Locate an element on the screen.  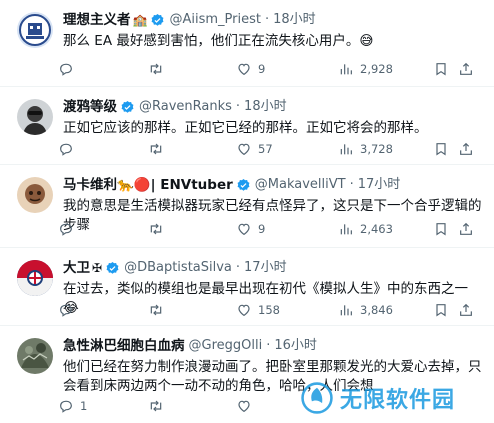
action-bar: 57 3,728 is located at coordinates (268, 149).